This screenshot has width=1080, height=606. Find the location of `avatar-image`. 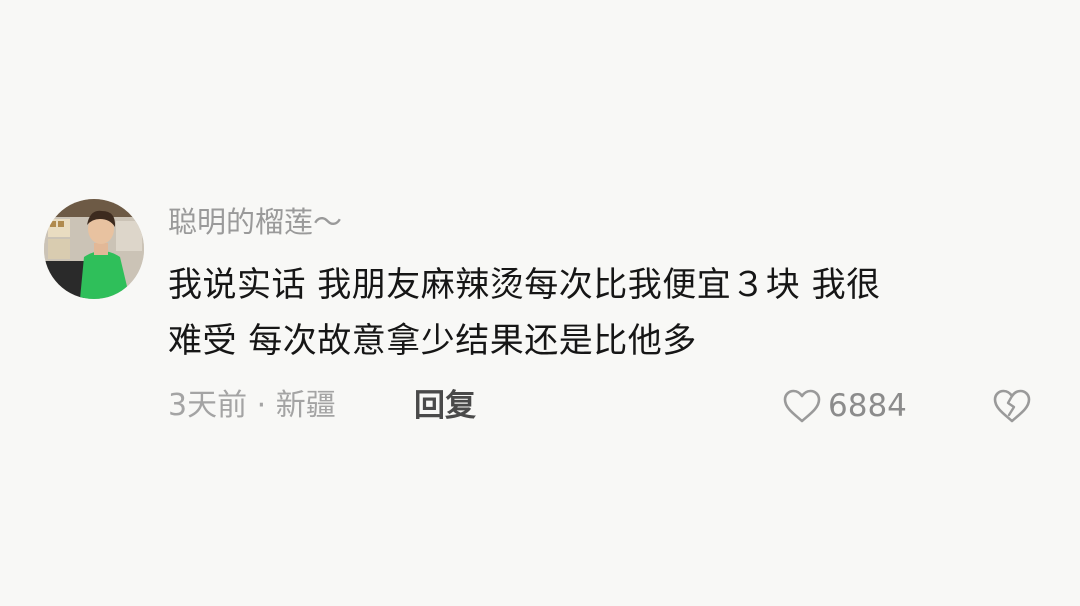

avatar-image is located at coordinates (94, 249).